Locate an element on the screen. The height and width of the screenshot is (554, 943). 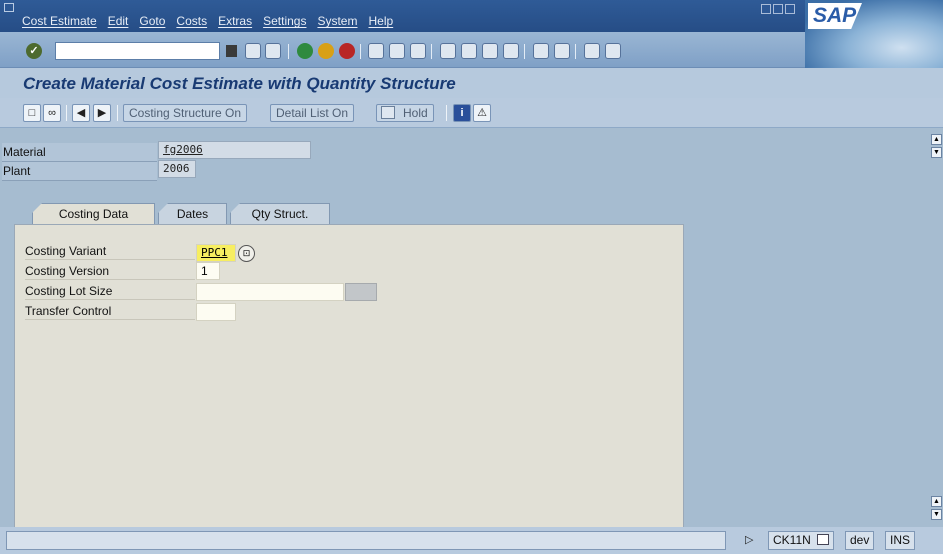
next-icon: ▶ is located at coordinates (102, 113).